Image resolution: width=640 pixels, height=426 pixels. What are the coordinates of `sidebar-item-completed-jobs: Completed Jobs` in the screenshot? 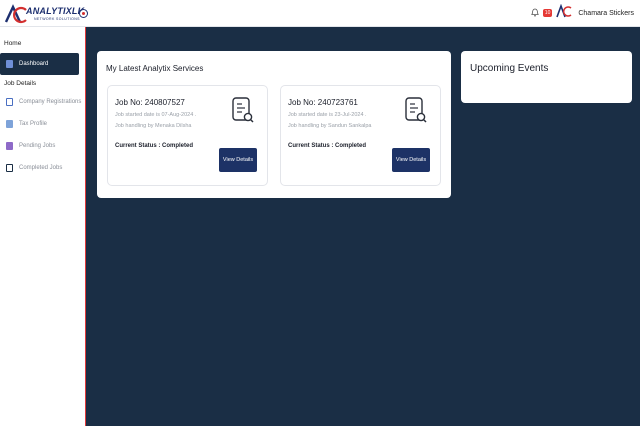 It's located at (42, 168).